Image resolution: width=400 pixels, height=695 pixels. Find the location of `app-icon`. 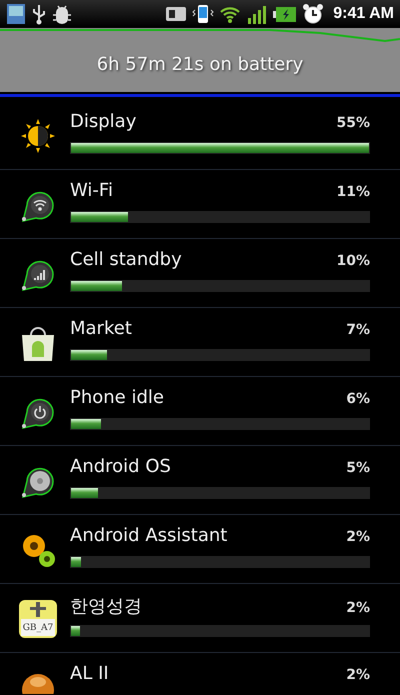

app-icon is located at coordinates (16, 13).